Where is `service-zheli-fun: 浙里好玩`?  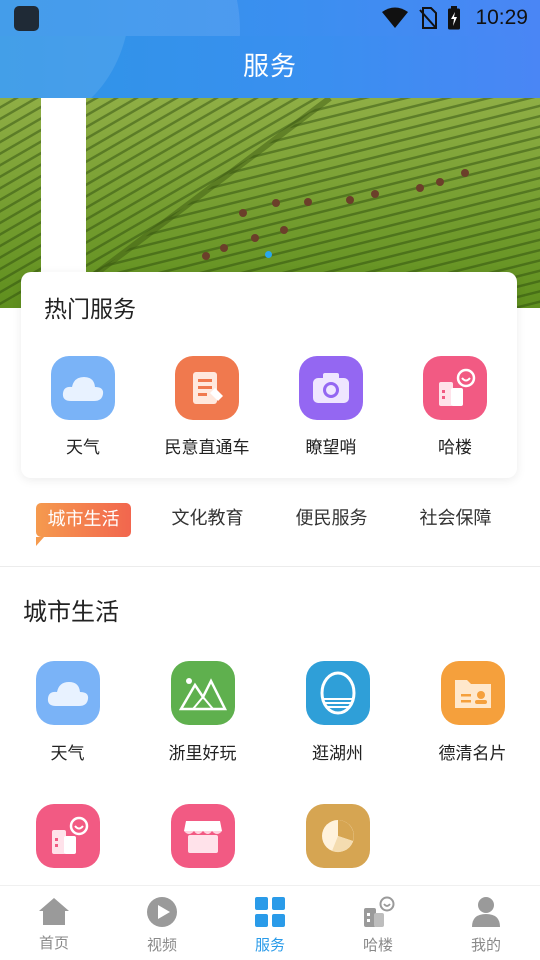
service-zheli-fun: 浙里好玩 is located at coordinates (202, 712).